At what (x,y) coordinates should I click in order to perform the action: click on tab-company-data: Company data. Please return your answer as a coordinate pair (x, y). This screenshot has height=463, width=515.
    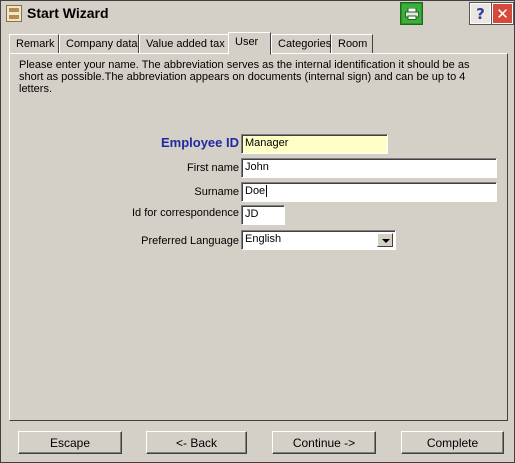
    Looking at the image, I should click on (99, 44).